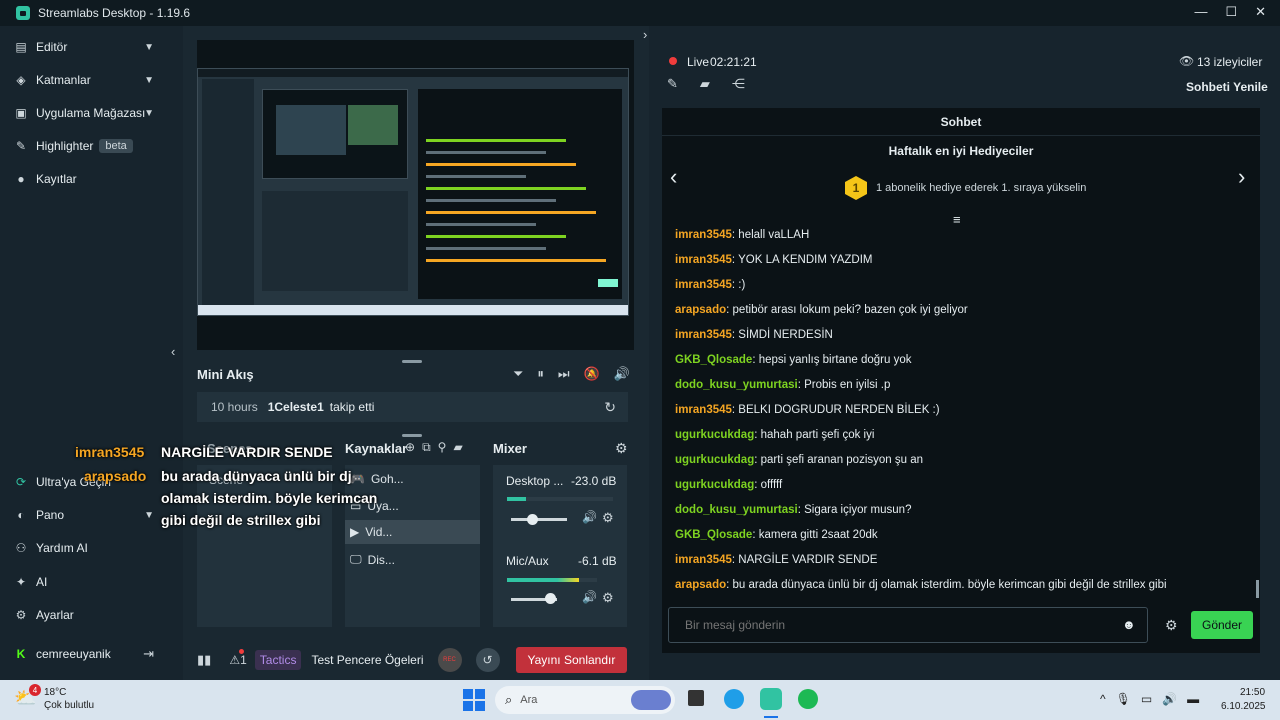 This screenshot has width=1280, height=720. Describe the element at coordinates (487, 660) in the screenshot. I see `replay-buffer-icon: ↺` at that location.